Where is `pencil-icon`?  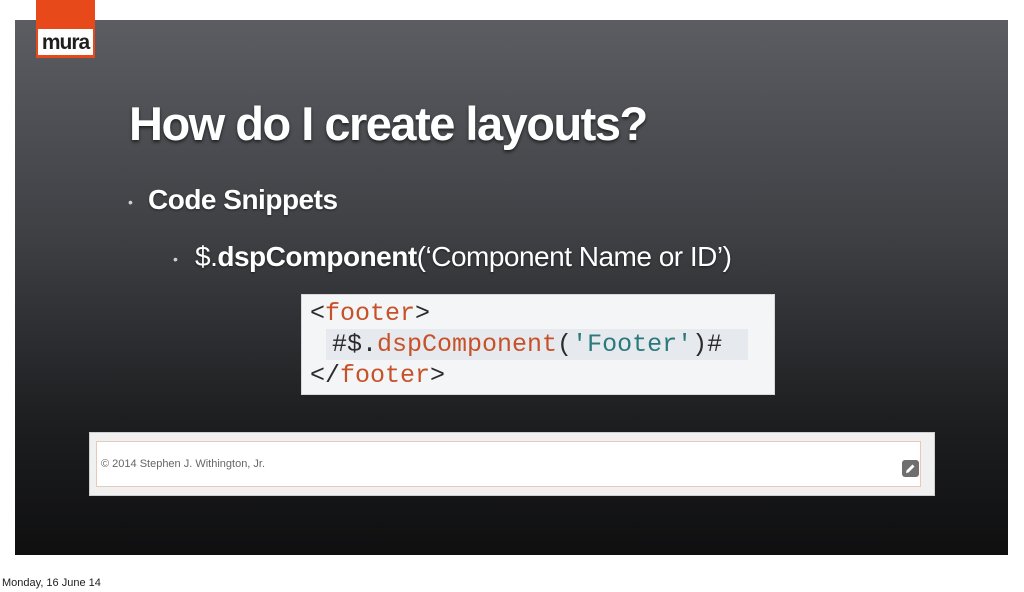
pencil-icon is located at coordinates (910, 468).